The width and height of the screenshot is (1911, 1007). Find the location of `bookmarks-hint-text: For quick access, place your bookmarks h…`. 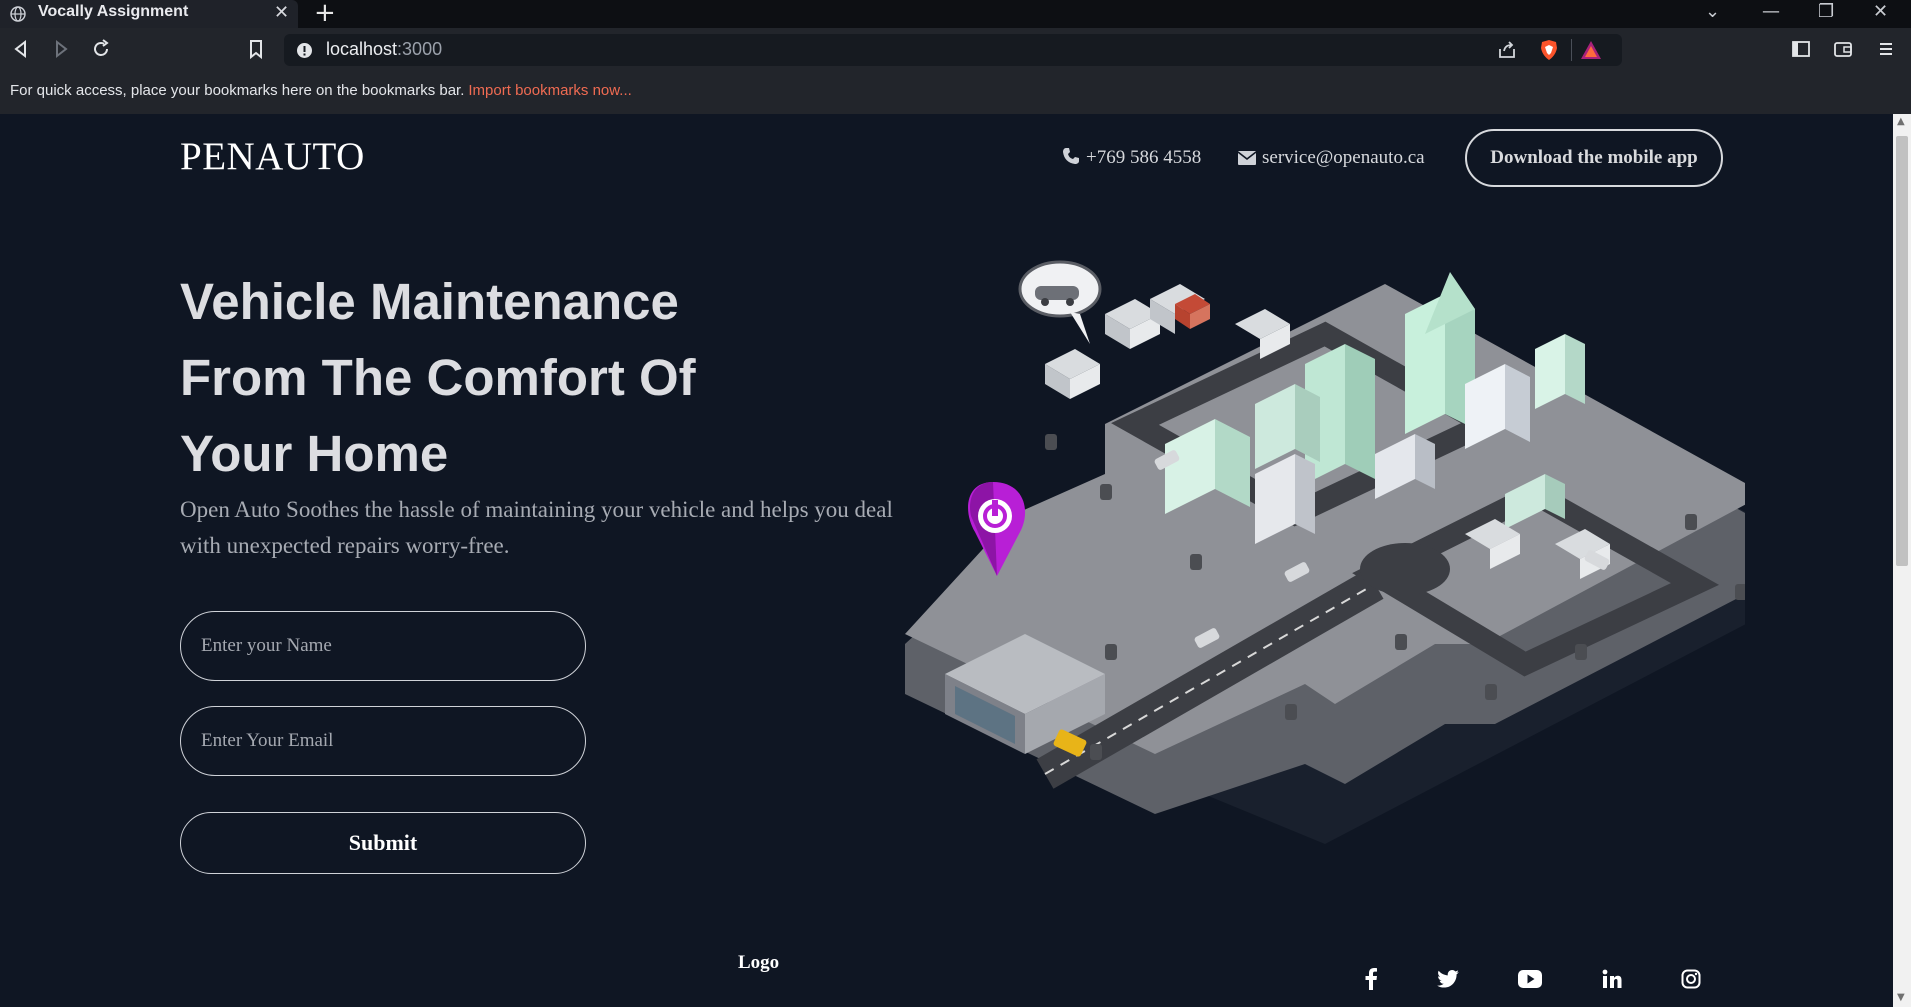

bookmarks-hint-text: For quick access, place your bookmarks h… is located at coordinates (237, 90).